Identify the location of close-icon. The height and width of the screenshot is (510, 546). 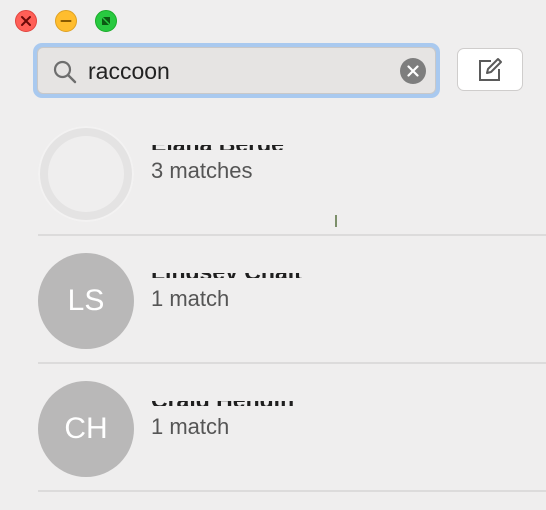
(26, 21).